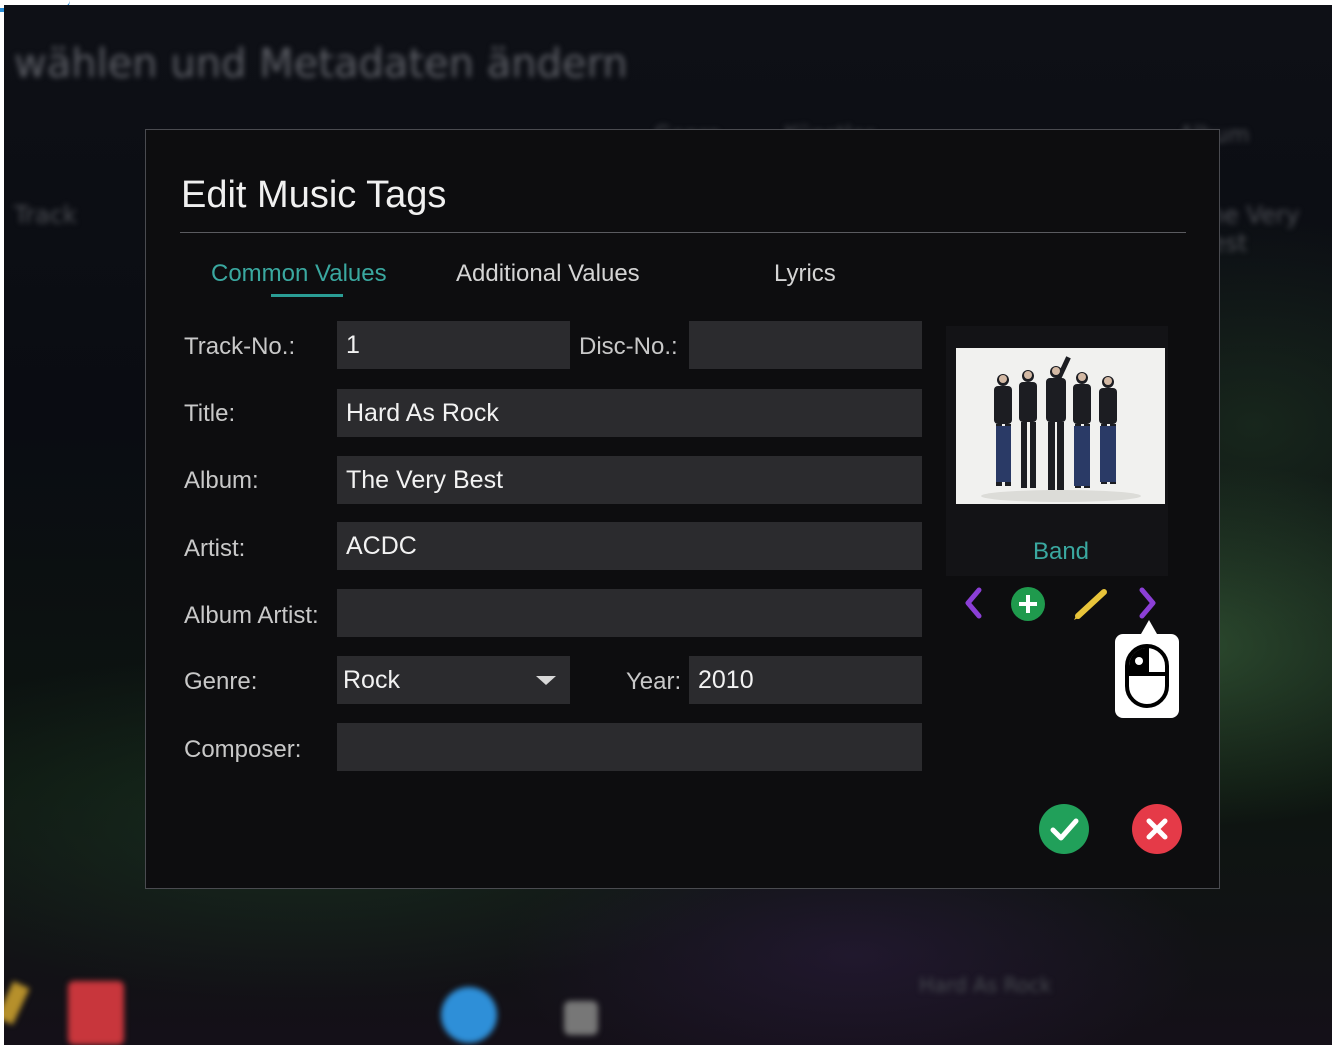 Image resolution: width=1336 pixels, height=1049 pixels. Describe the element at coordinates (299, 274) in the screenshot. I see `tab-common-values: Common Values` at that location.